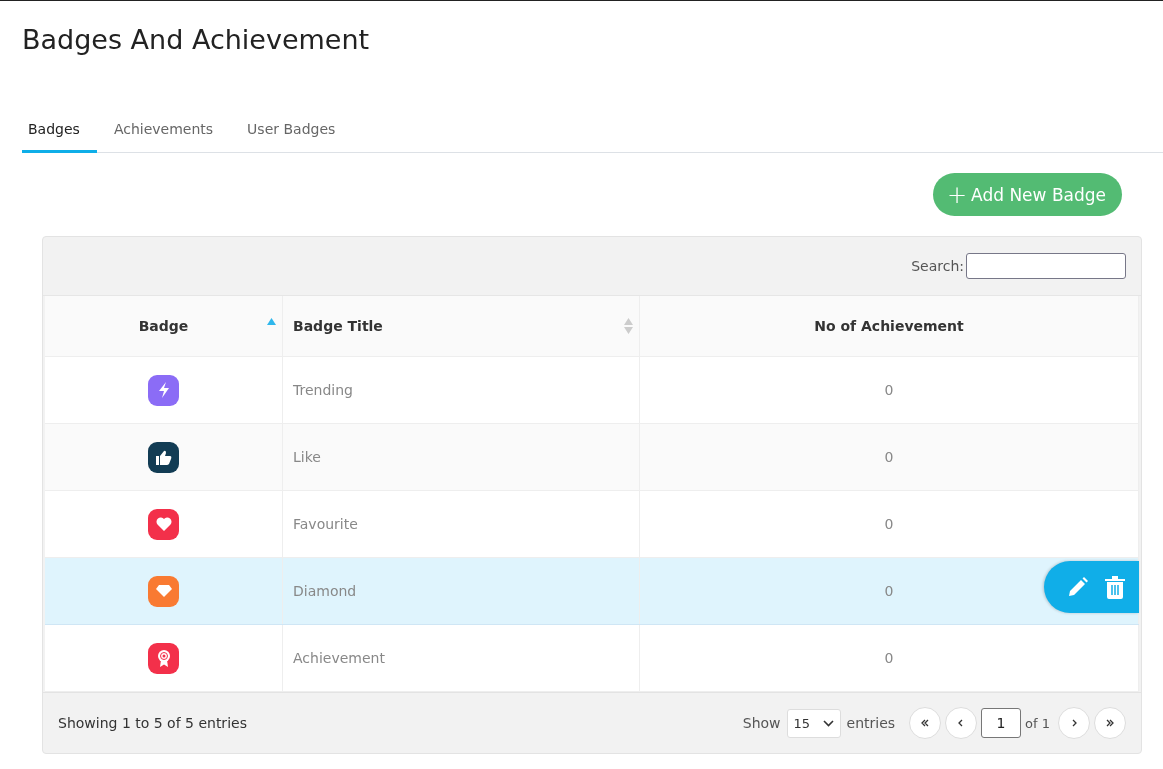  Describe the element at coordinates (592, 658) in the screenshot. I see `table-row: Achievement 0` at that location.